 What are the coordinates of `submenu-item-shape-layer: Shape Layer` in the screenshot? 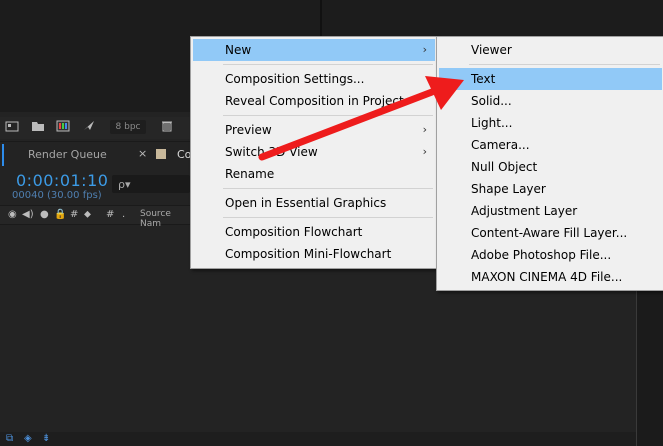 It's located at (550, 189).